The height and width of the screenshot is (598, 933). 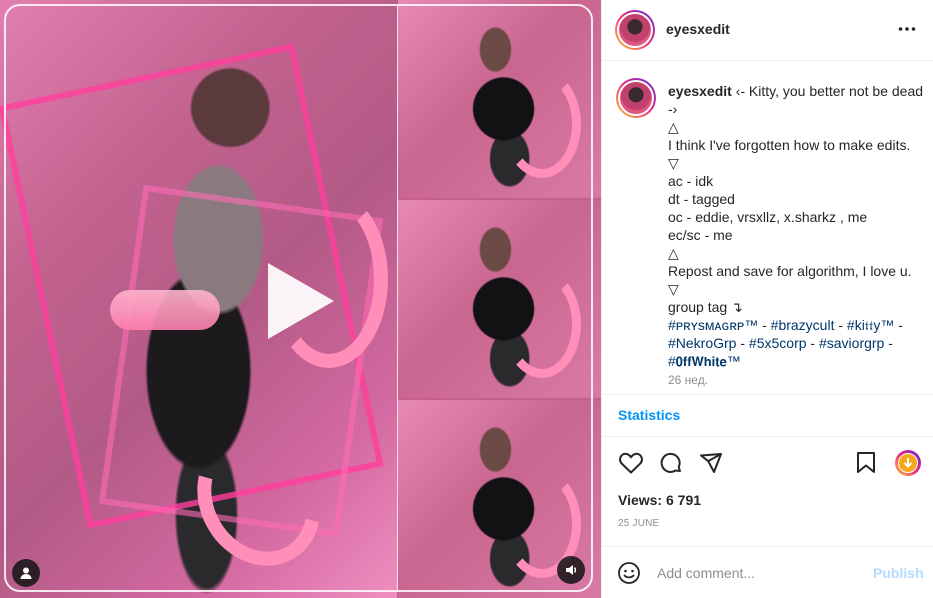 What do you see at coordinates (688, 380) in the screenshot?
I see `caption-age: 26 нед.` at bounding box center [688, 380].